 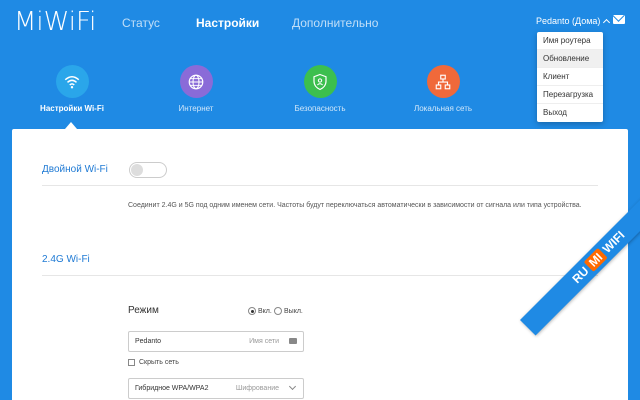 I want to click on wifi24-title: 2.4G Wi-Fi, so click(x=66, y=259).